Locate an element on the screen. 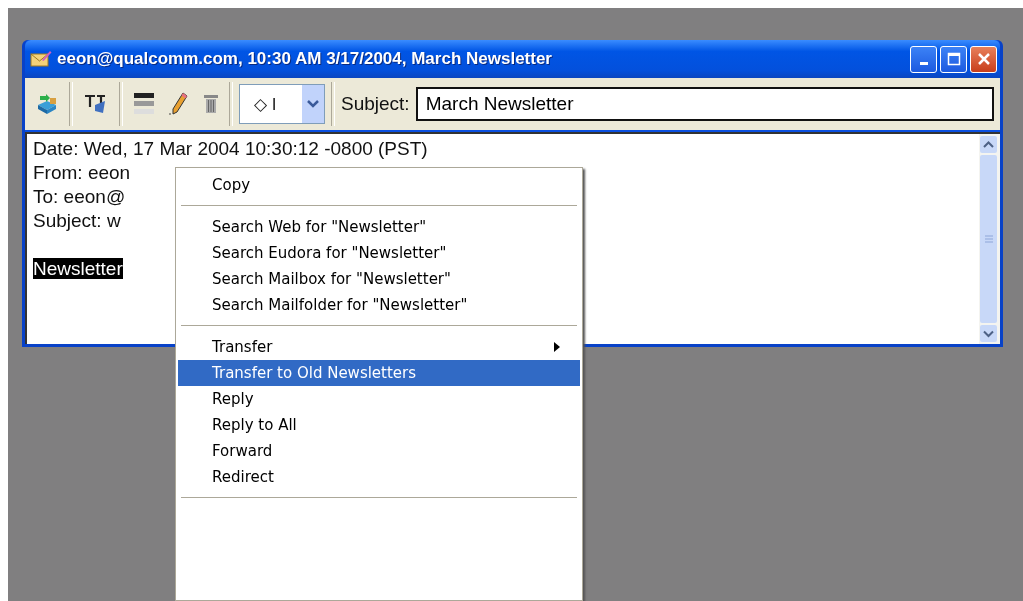 The width and height of the screenshot is (1023, 601). message-text: Subject: w is located at coordinates (77, 220).